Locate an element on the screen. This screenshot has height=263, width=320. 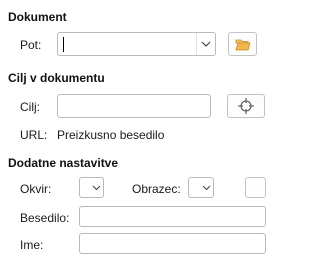
target-select-button is located at coordinates (246, 106).